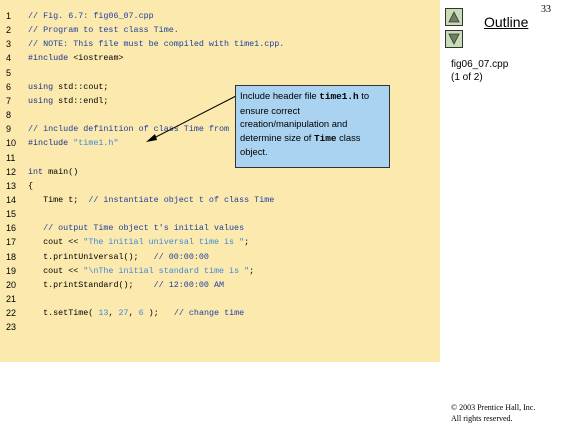  What do you see at coordinates (81, 86) in the screenshot?
I see `code-token: std::cout;` at bounding box center [81, 86].